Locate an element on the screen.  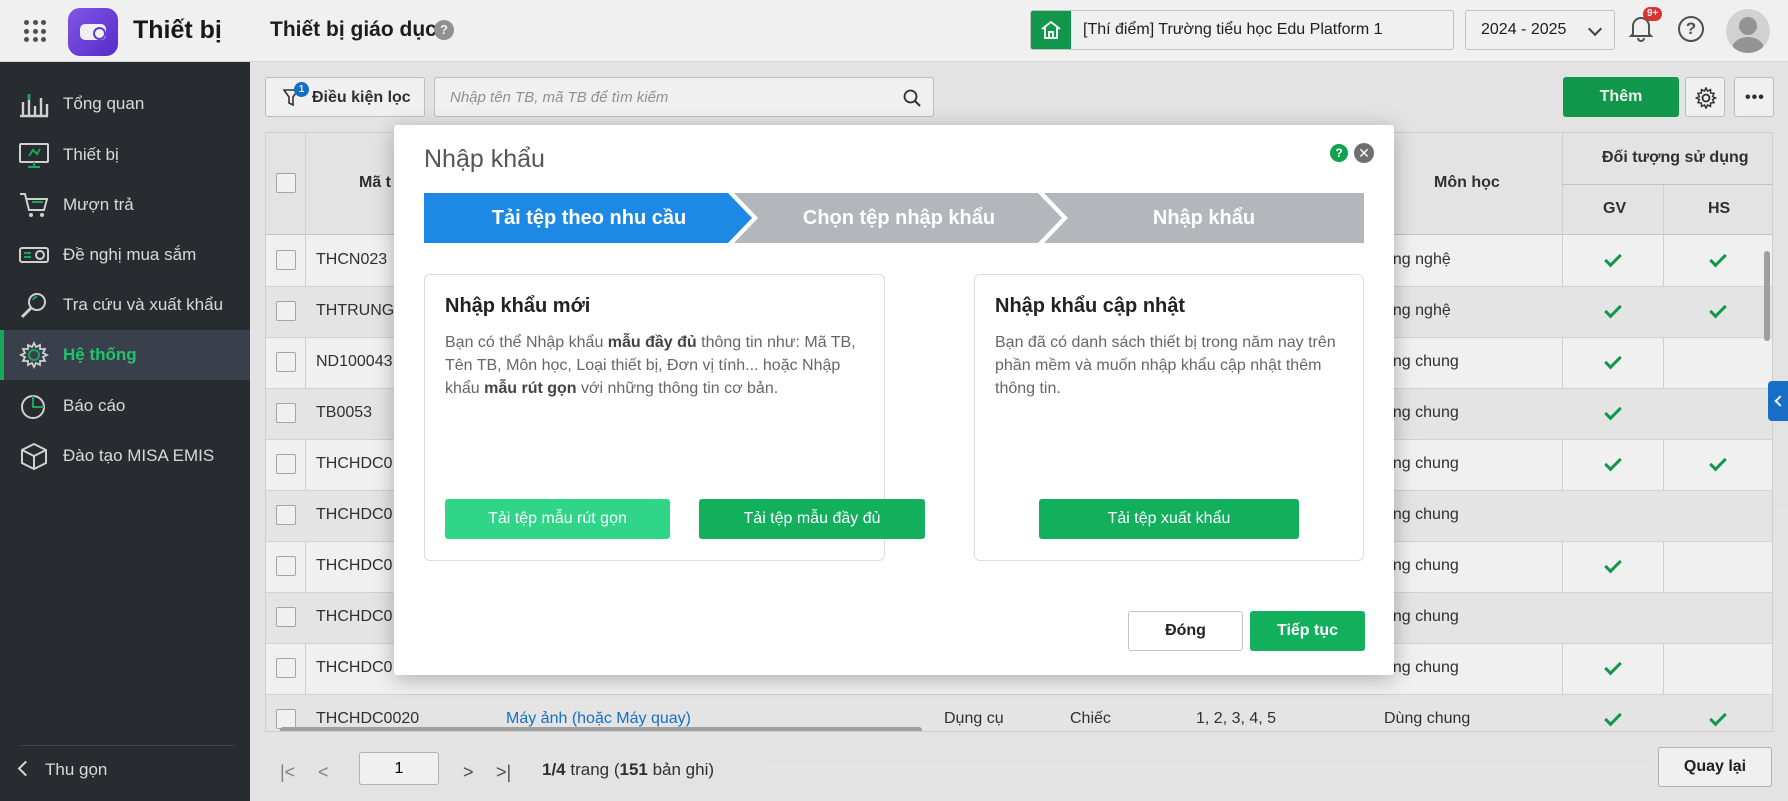
help-icon: ? is located at coordinates (1339, 153).